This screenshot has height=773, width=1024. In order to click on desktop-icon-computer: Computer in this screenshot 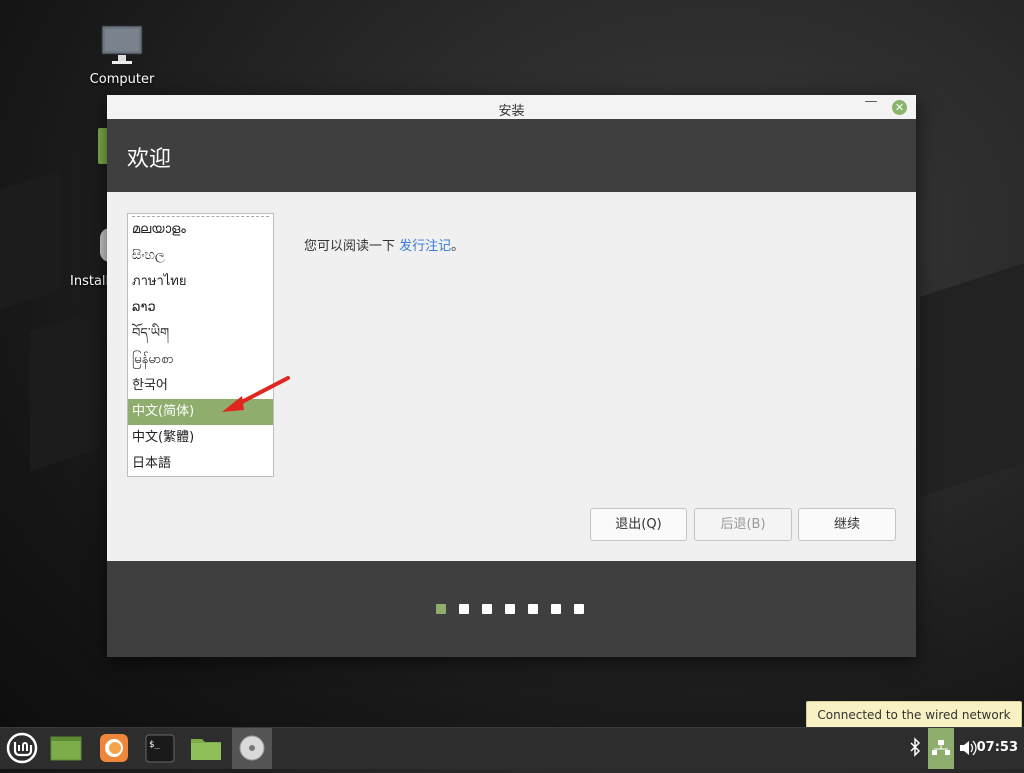, I will do `click(122, 55)`.